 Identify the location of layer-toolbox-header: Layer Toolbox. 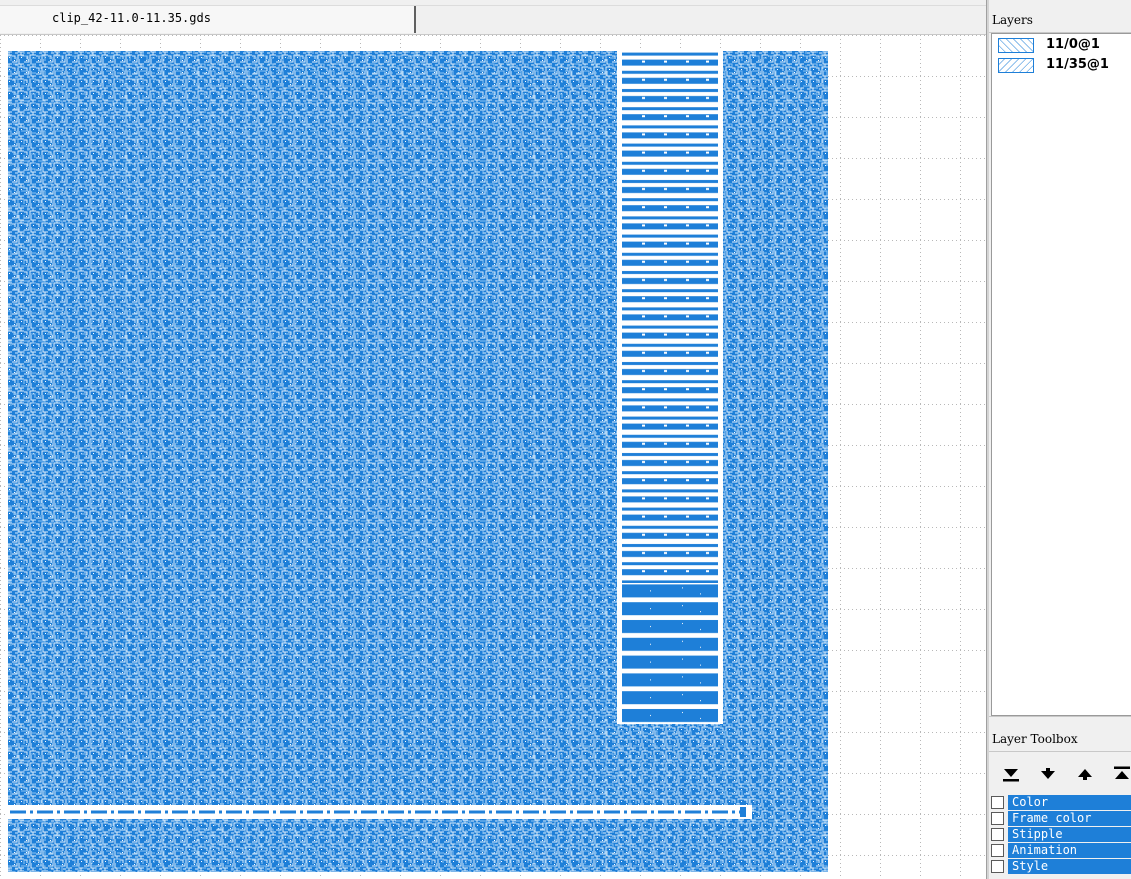
(1060, 739).